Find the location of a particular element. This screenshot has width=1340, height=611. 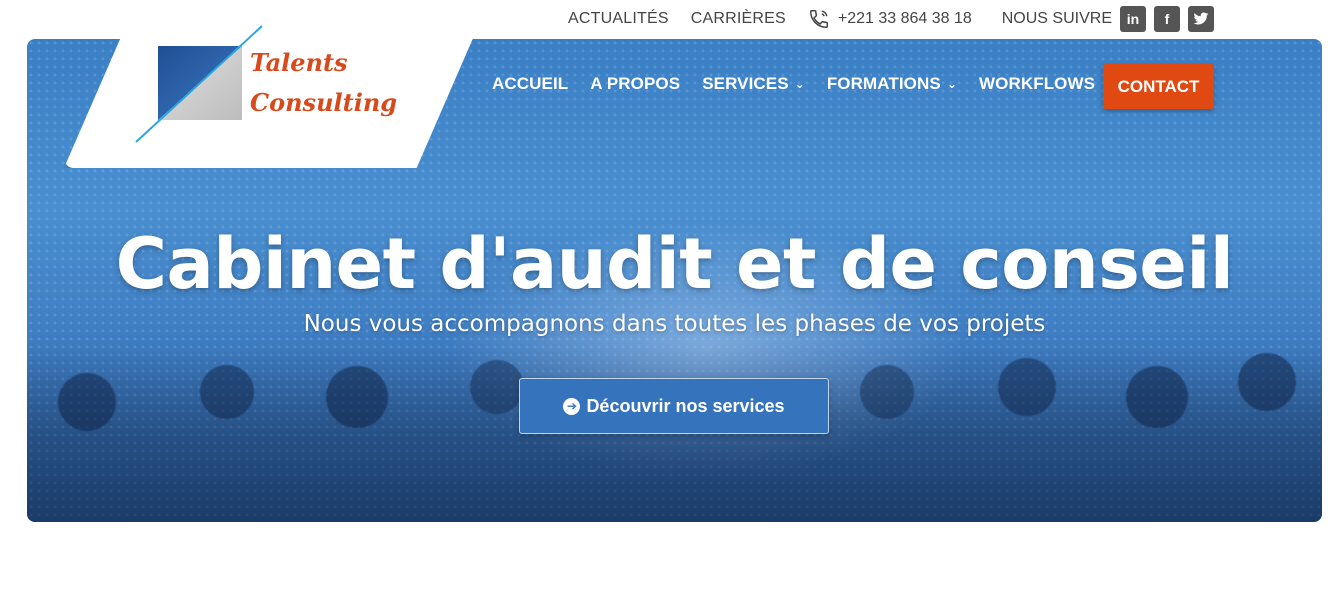

nav-item-home: ACCUEIL is located at coordinates (530, 84).